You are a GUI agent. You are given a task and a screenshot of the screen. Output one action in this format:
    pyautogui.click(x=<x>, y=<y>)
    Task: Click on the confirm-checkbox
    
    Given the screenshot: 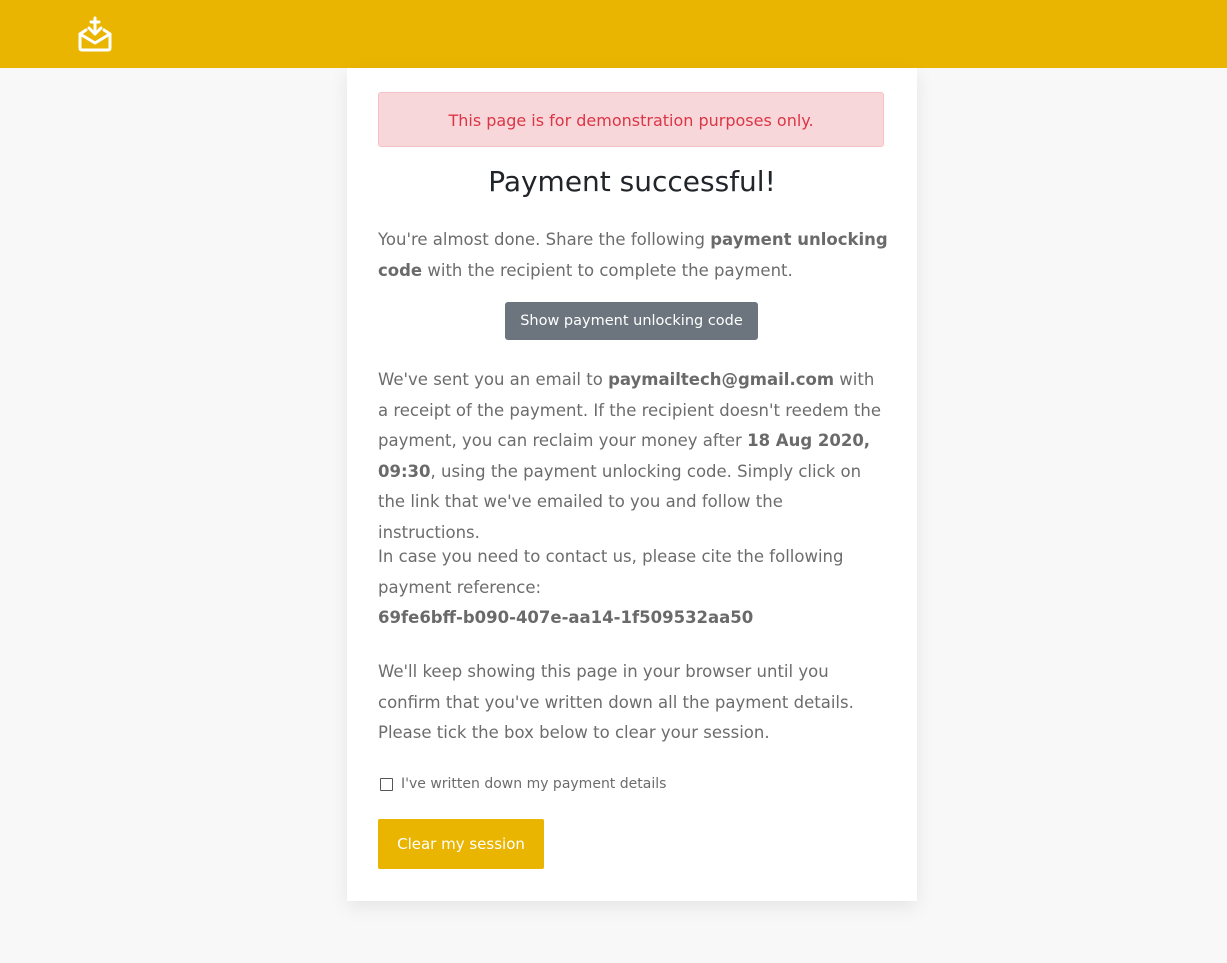 What is the action you would take?
    pyautogui.click(x=386, y=784)
    